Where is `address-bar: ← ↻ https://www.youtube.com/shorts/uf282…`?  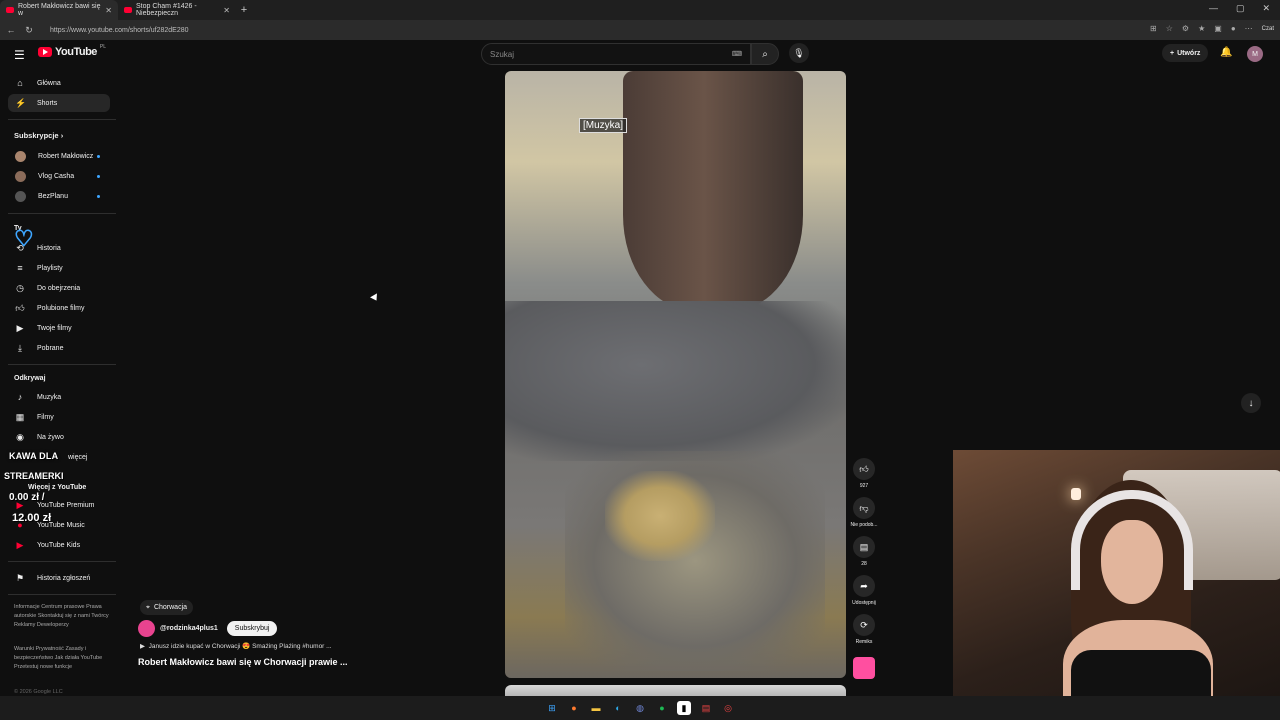
address-bar: ← ↻ https://www.youtube.com/shorts/uf282… is located at coordinates (640, 30).